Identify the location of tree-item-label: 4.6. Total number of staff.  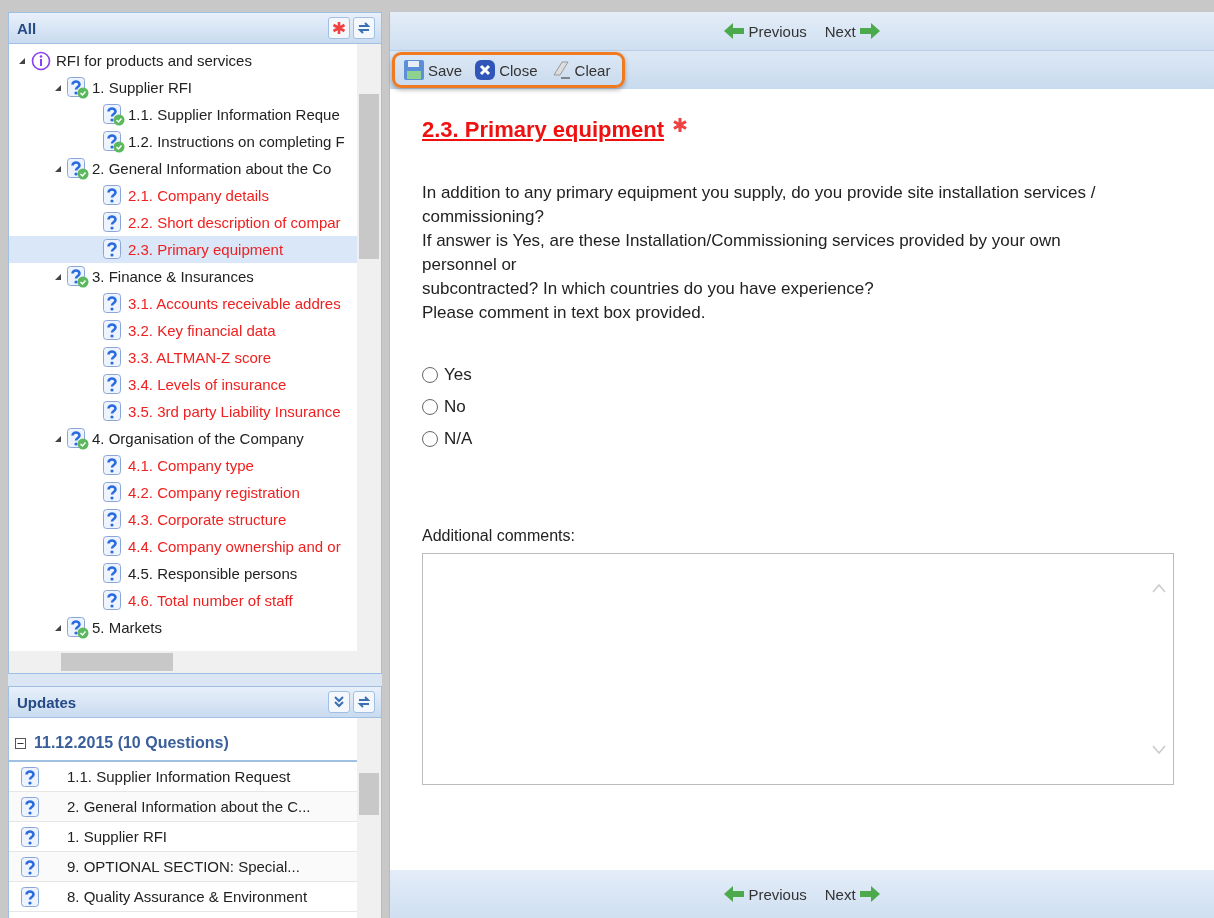
(210, 600).